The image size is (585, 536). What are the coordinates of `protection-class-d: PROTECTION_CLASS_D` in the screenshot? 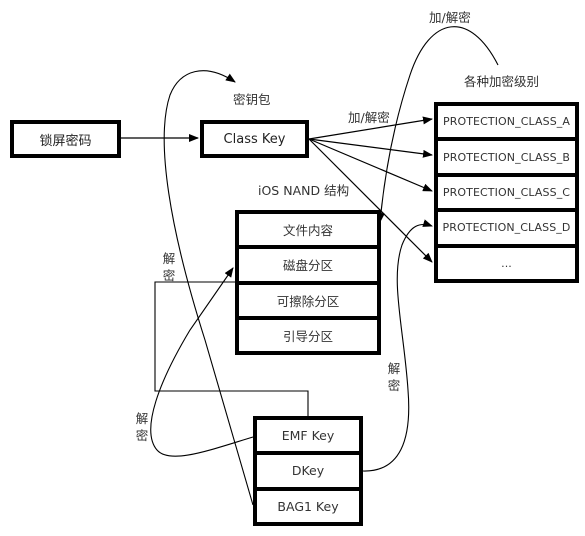 It's located at (506, 225).